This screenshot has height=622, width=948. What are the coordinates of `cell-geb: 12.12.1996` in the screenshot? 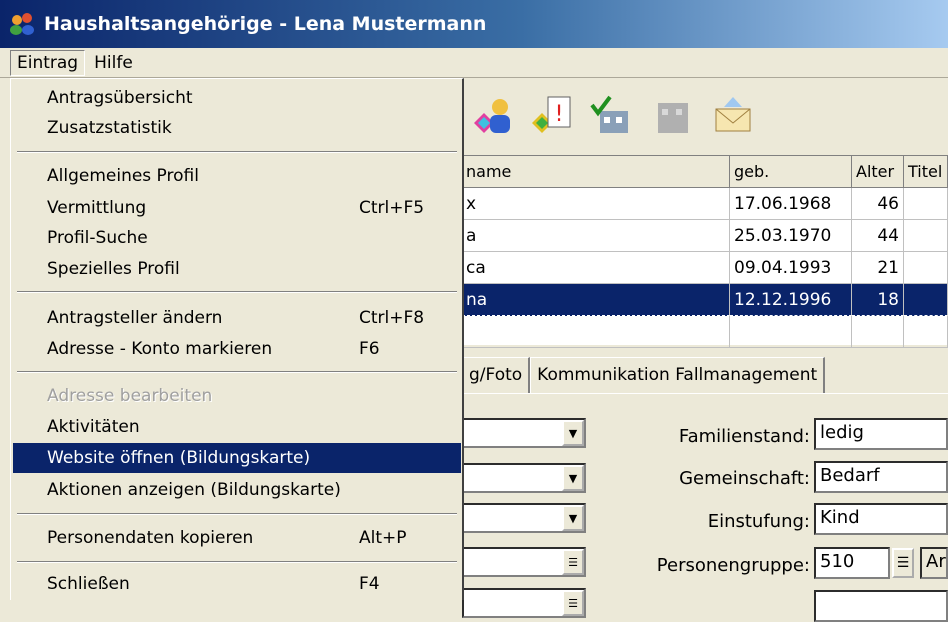 It's located at (791, 300).